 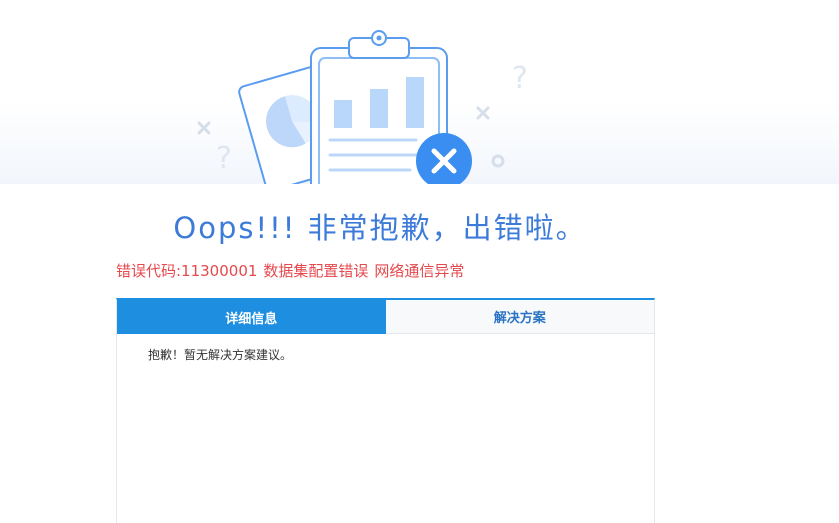 What do you see at coordinates (220, 355) in the screenshot?
I see `tab-content-text: 抱歉！暂无解决方案建议。` at bounding box center [220, 355].